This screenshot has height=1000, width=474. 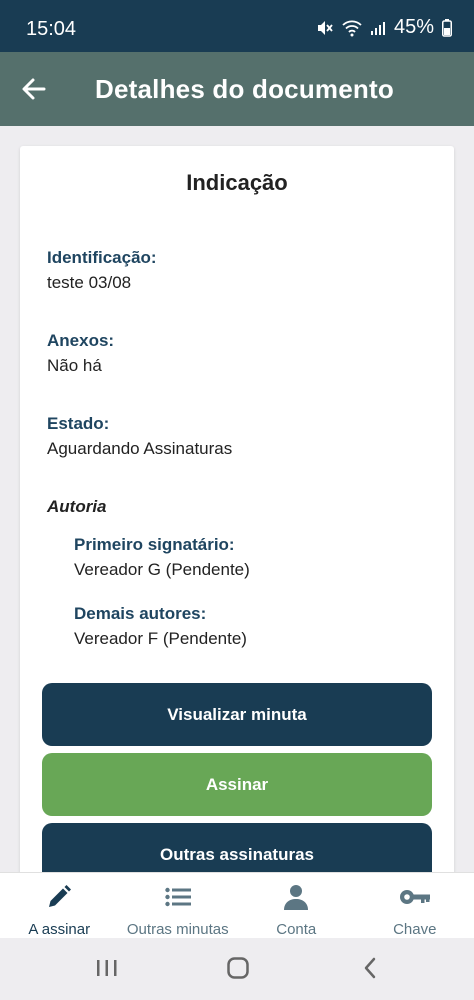 I want to click on mute-icon, so click(x=325, y=28).